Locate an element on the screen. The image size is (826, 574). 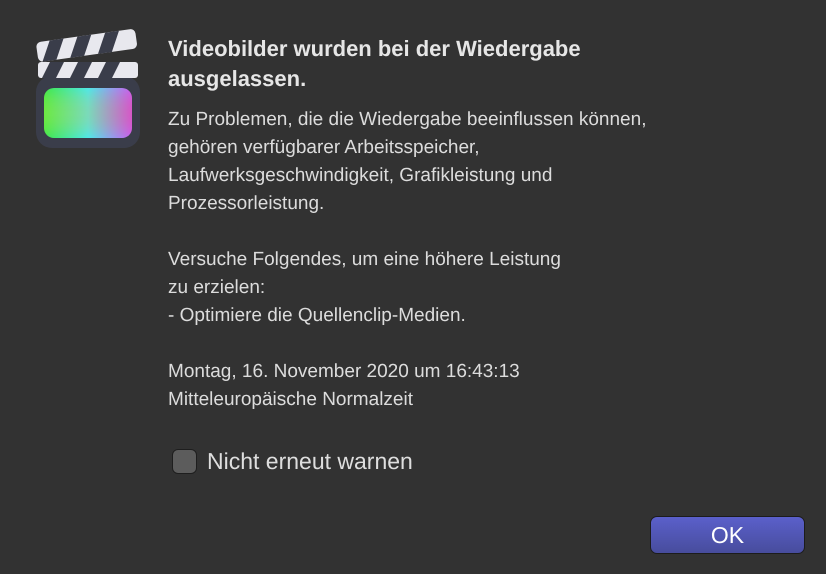
alert-title: Videobilder wurden bei der Wiedergabe ausgelassen. is located at coordinates (375, 64).